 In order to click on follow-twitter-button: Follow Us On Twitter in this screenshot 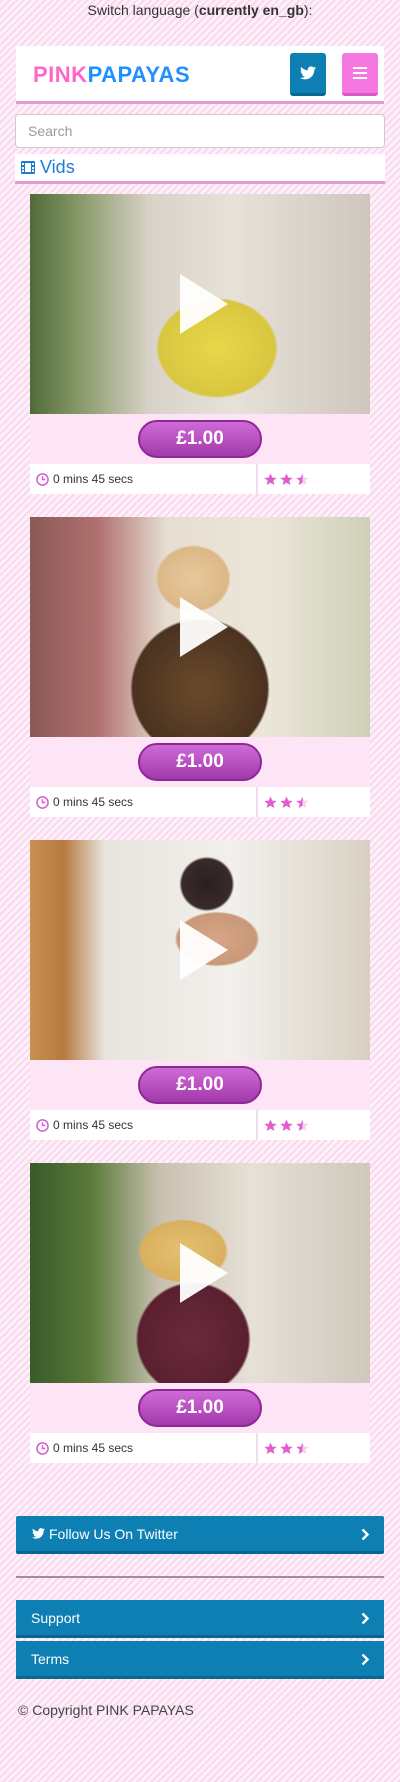, I will do `click(200, 1535)`.